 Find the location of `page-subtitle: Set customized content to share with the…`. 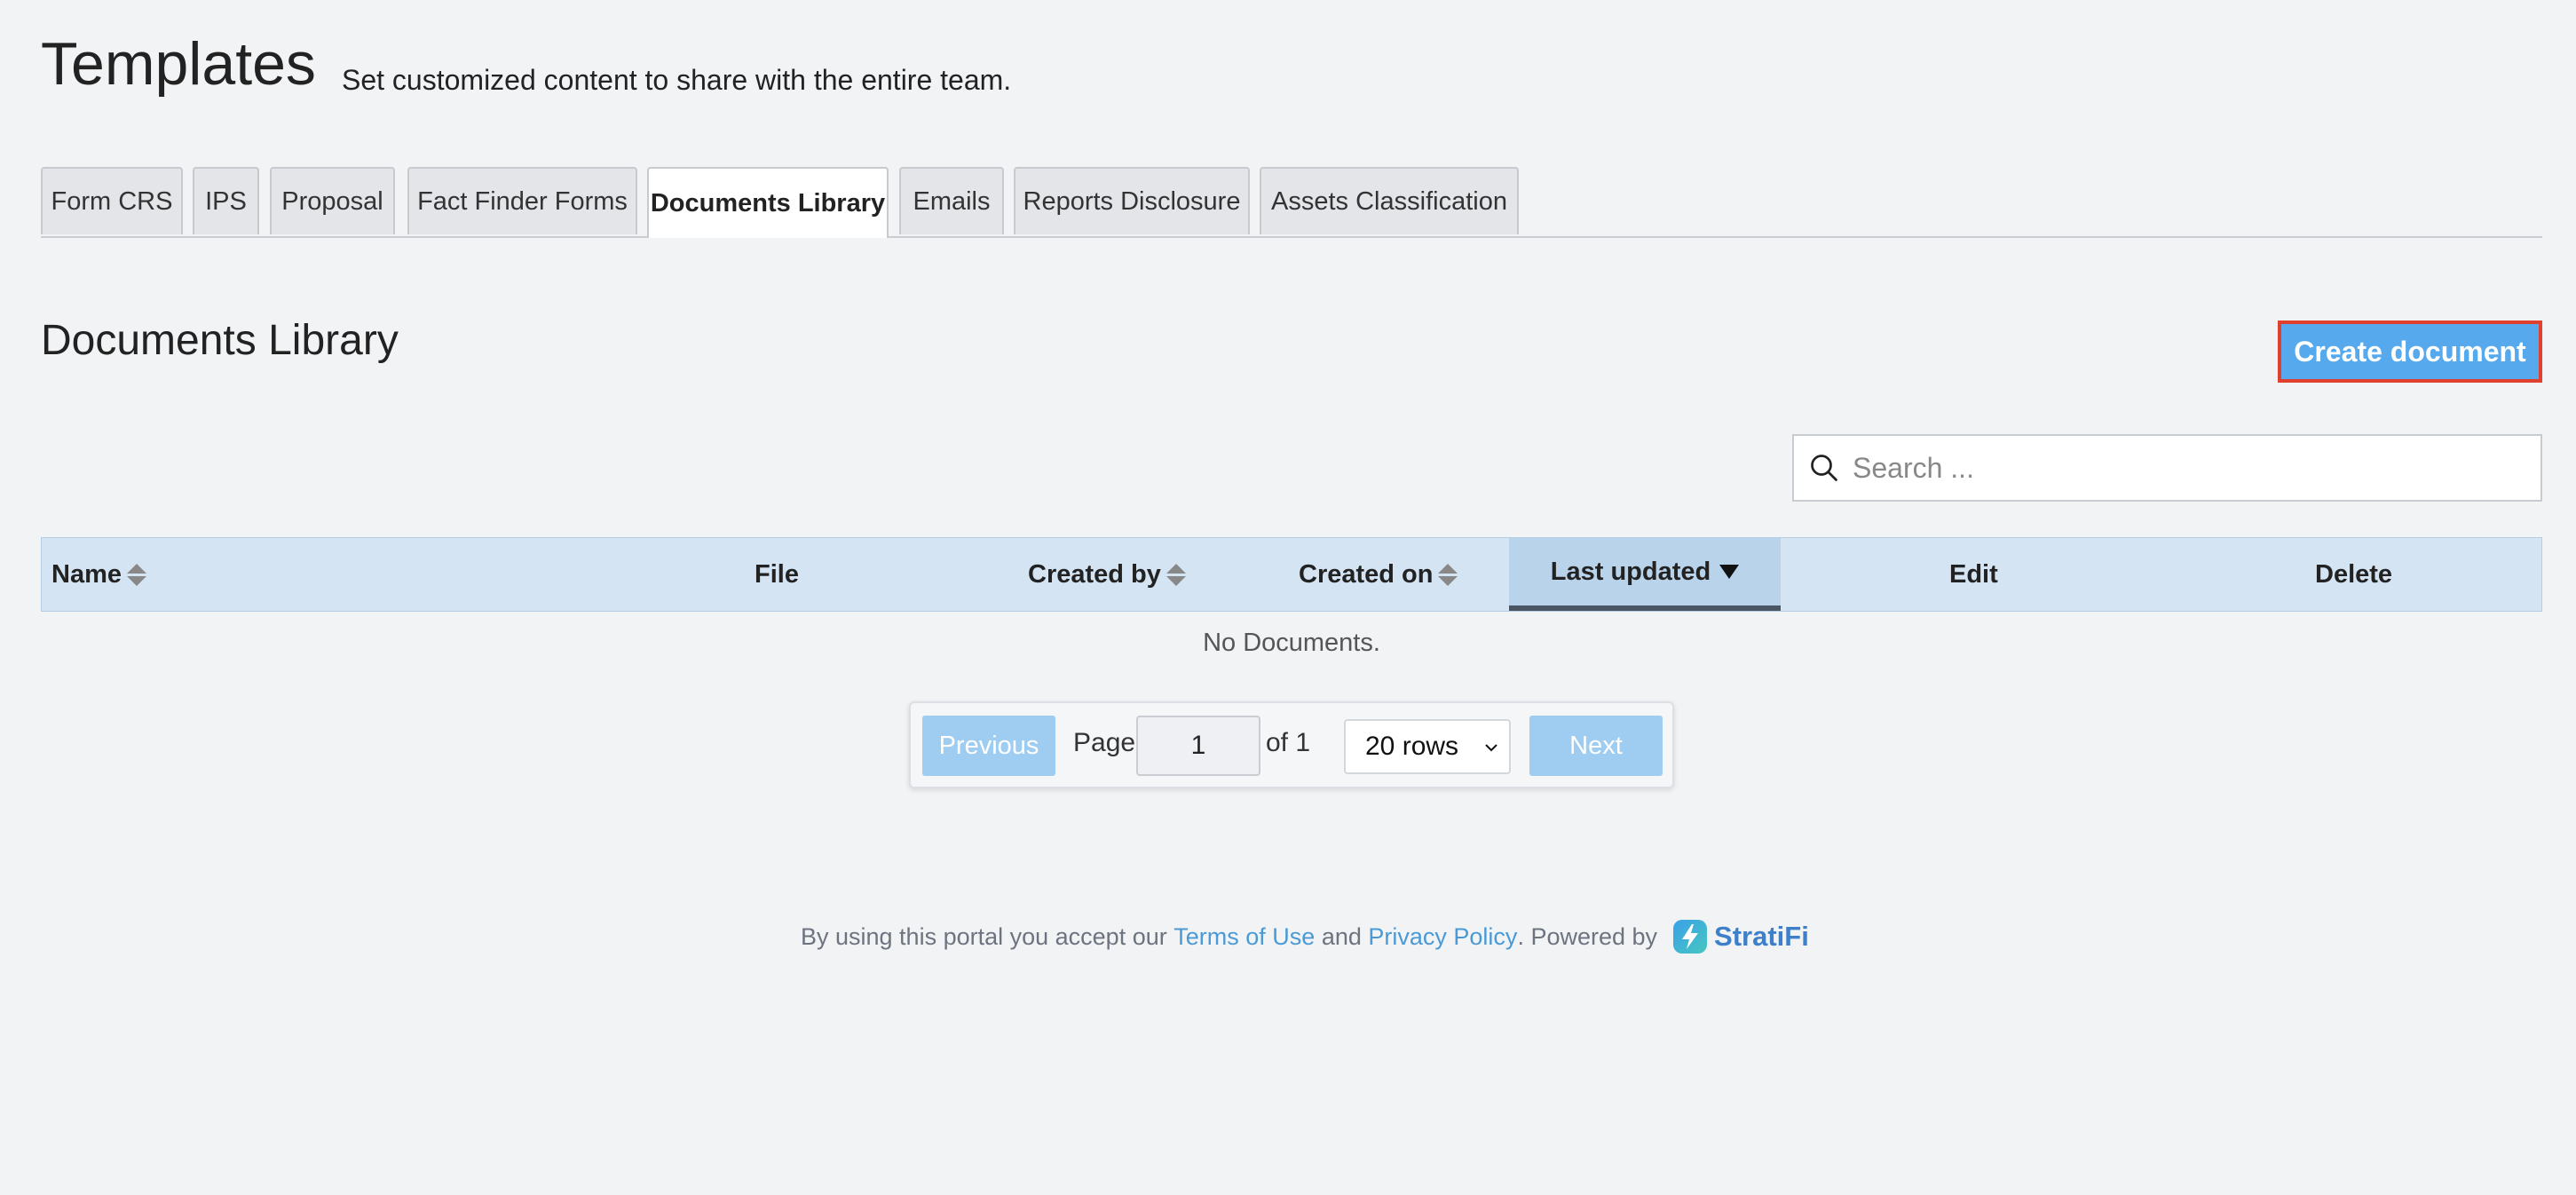

page-subtitle: Set customized content to share with the… is located at coordinates (677, 80).